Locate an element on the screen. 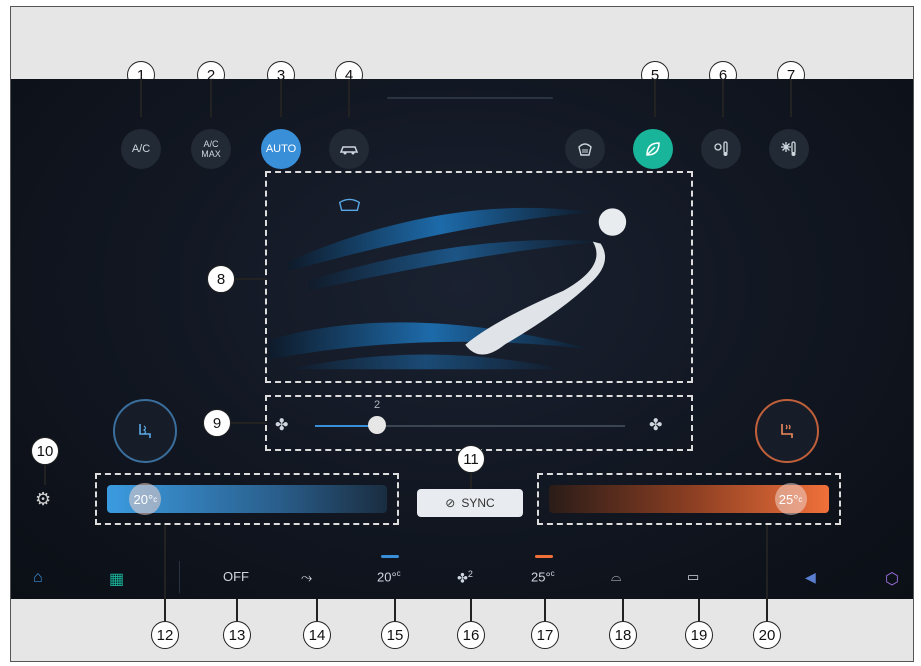 Image resolution: width=921 pixels, height=666 pixels. callout-14: 14 is located at coordinates (317, 635).